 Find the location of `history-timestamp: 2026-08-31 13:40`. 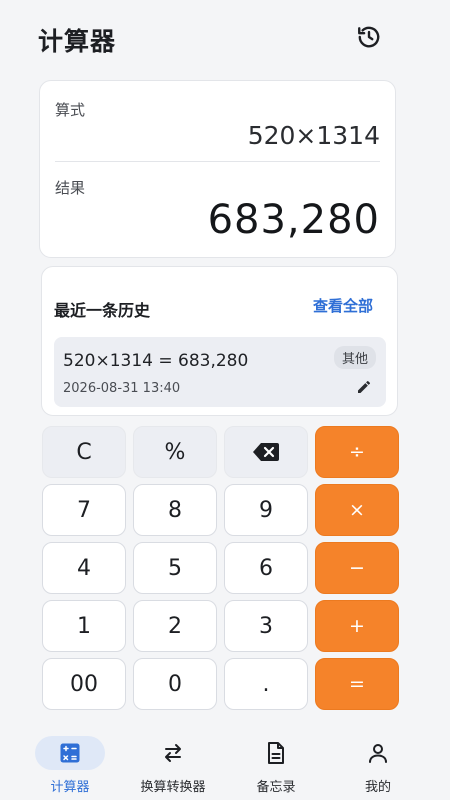

history-timestamp: 2026-08-31 13:40 is located at coordinates (122, 388).